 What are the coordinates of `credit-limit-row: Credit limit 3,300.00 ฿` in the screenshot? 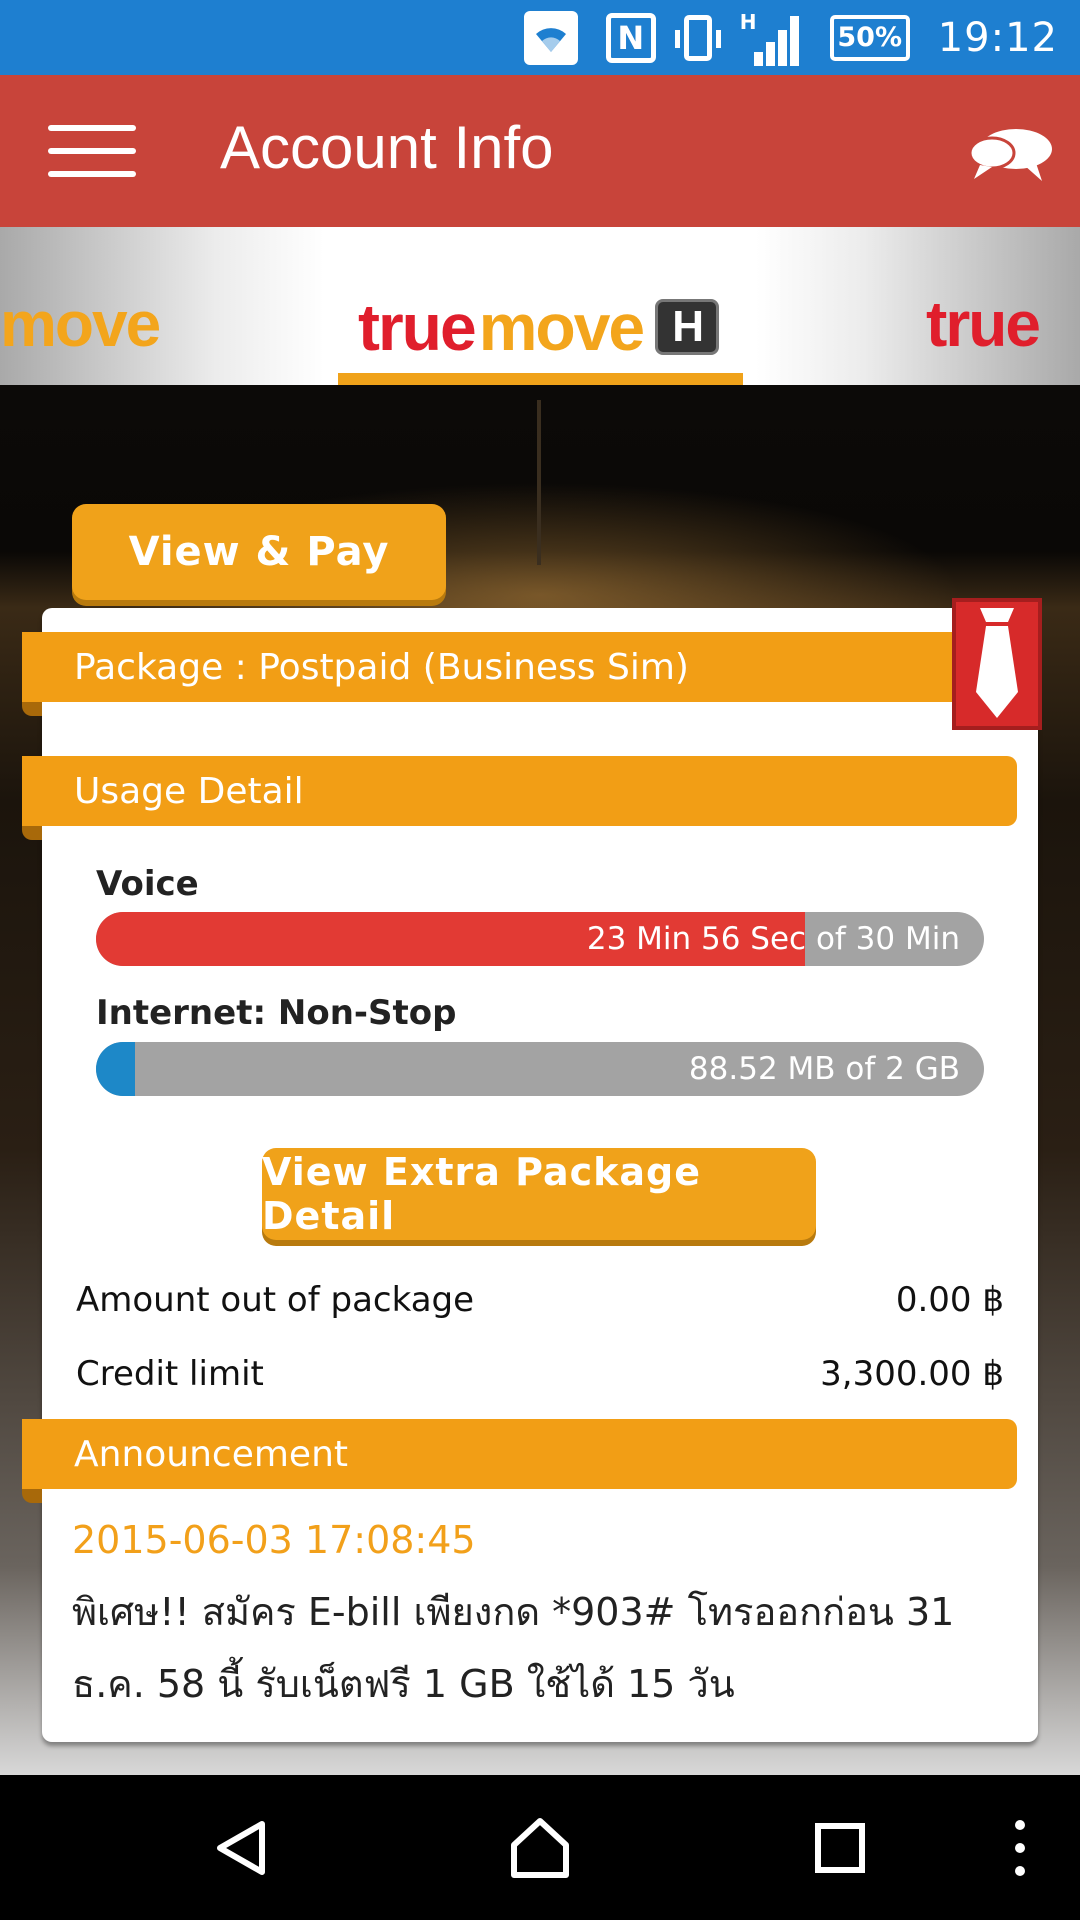 It's located at (540, 1374).